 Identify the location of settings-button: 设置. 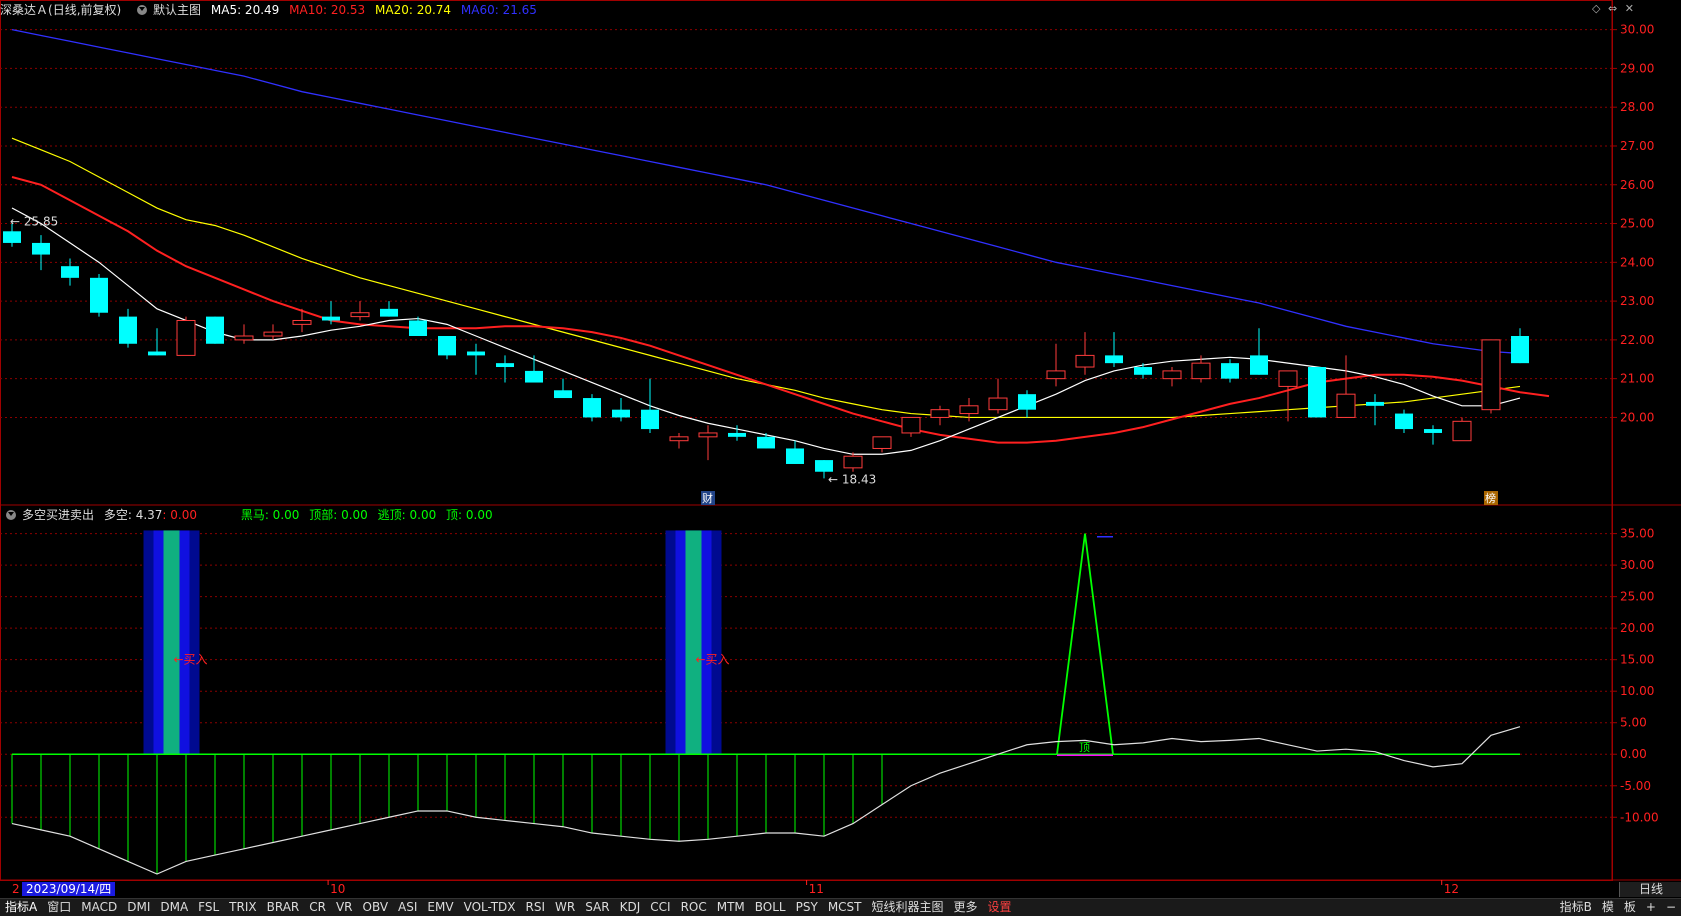
(1000, 907).